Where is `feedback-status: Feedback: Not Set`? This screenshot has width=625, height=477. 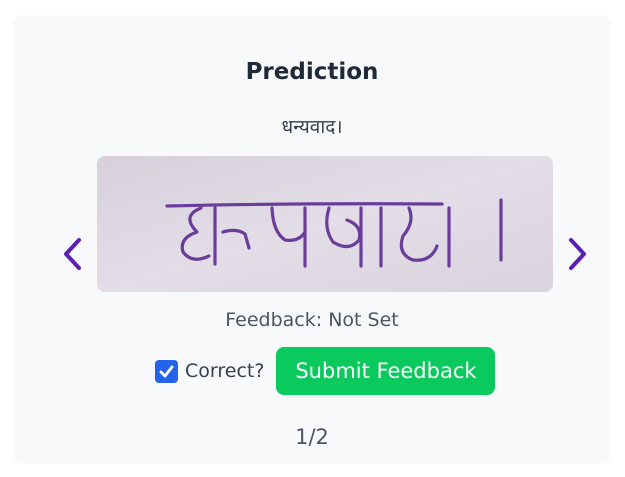
feedback-status: Feedback: Not Set is located at coordinates (312, 320).